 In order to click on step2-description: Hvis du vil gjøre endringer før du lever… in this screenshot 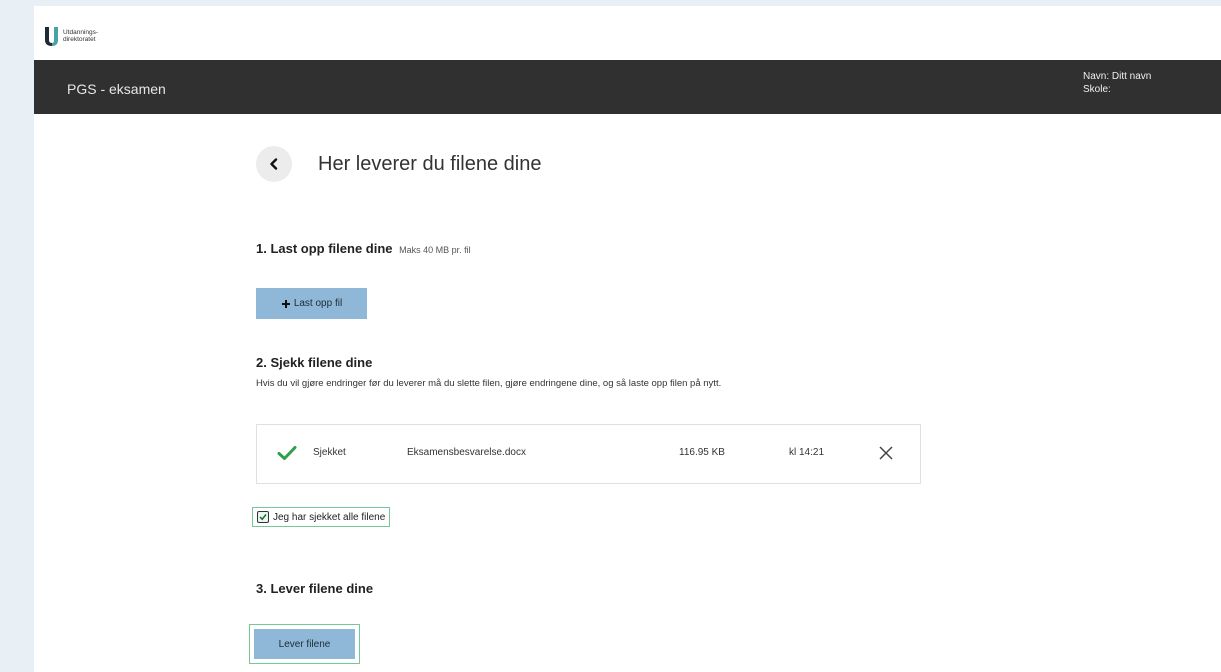, I will do `click(489, 383)`.